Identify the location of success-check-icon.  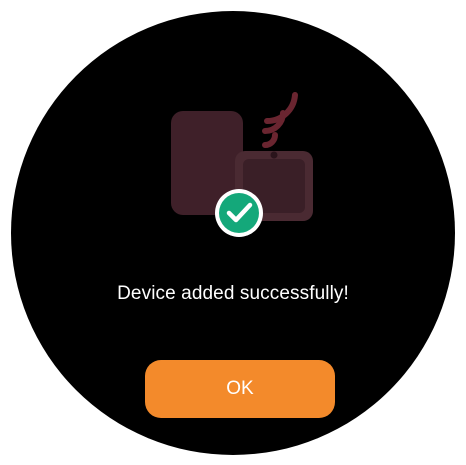
(239, 213).